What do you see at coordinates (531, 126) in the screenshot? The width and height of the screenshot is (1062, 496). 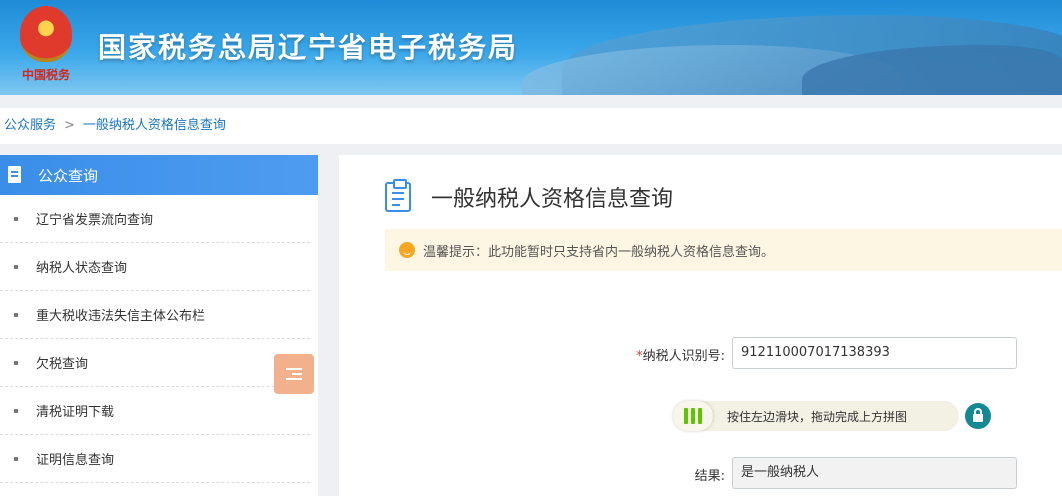 I see `breadcrumb: 公众服务 > 一般纳税人资格信息查询` at bounding box center [531, 126].